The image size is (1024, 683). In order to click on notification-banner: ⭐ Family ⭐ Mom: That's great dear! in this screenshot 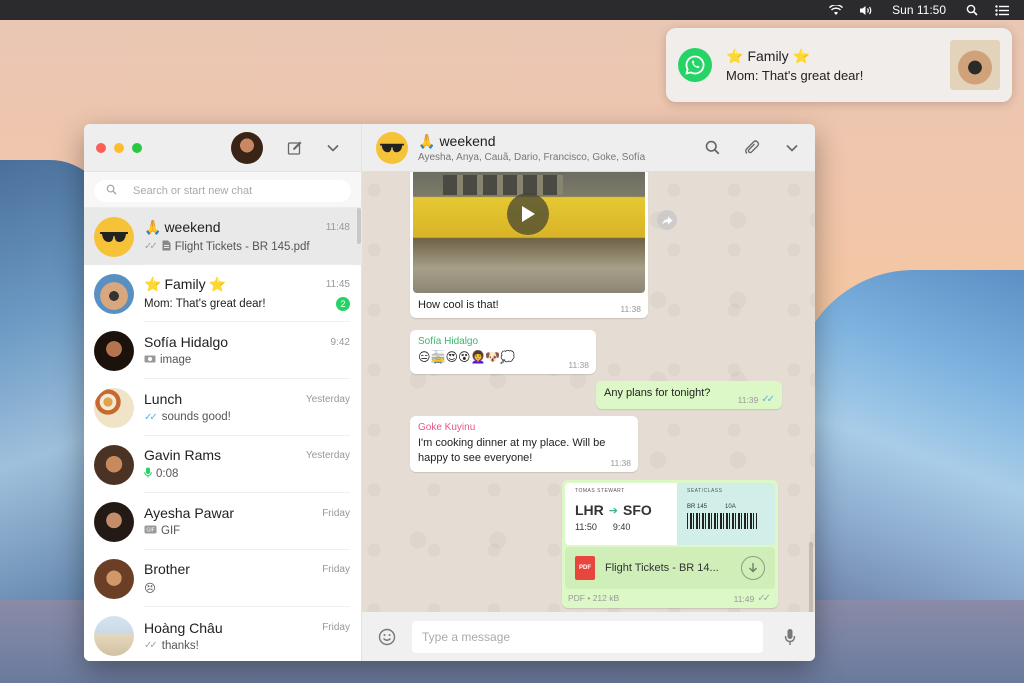, I will do `click(839, 65)`.